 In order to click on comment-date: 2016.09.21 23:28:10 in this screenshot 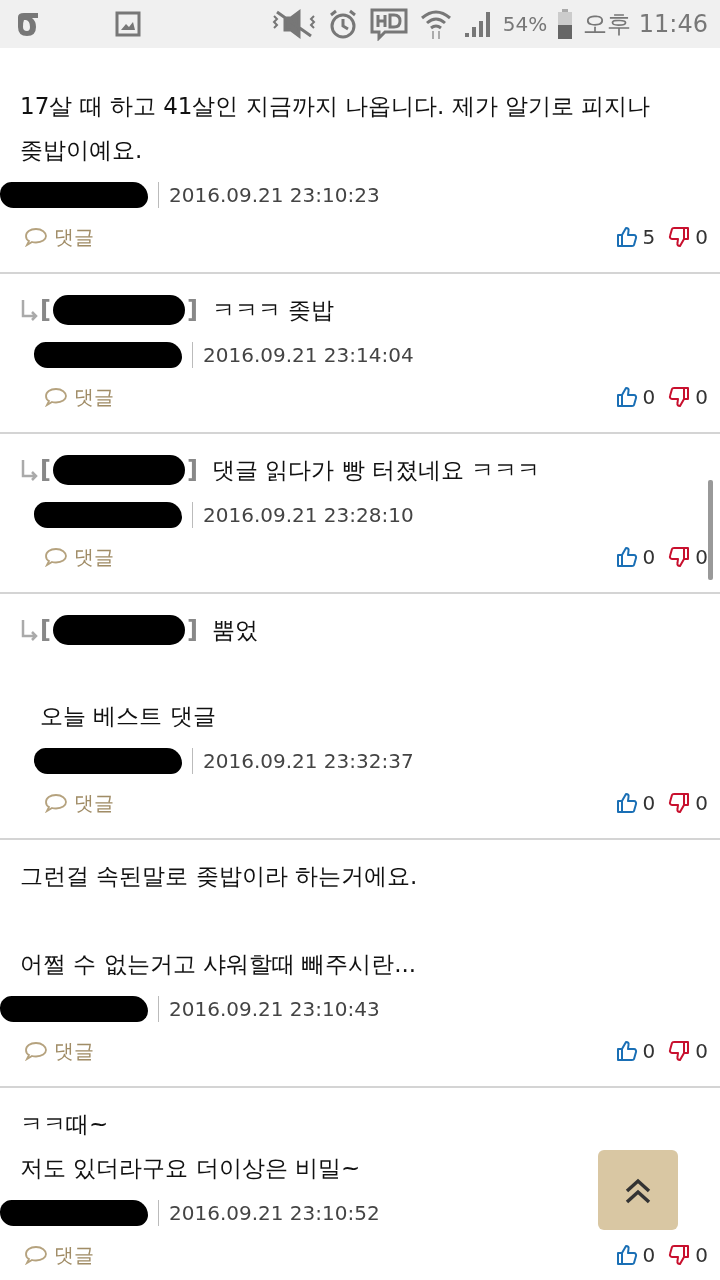, I will do `click(308, 515)`.